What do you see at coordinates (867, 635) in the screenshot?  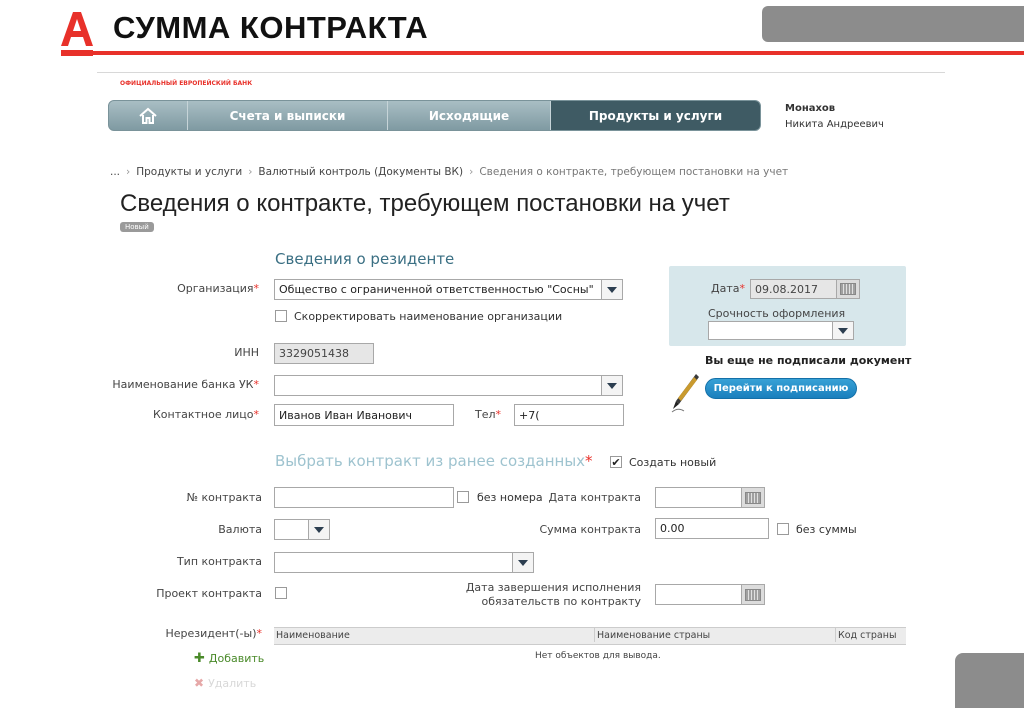 I see `column-country-code: Код страны` at bounding box center [867, 635].